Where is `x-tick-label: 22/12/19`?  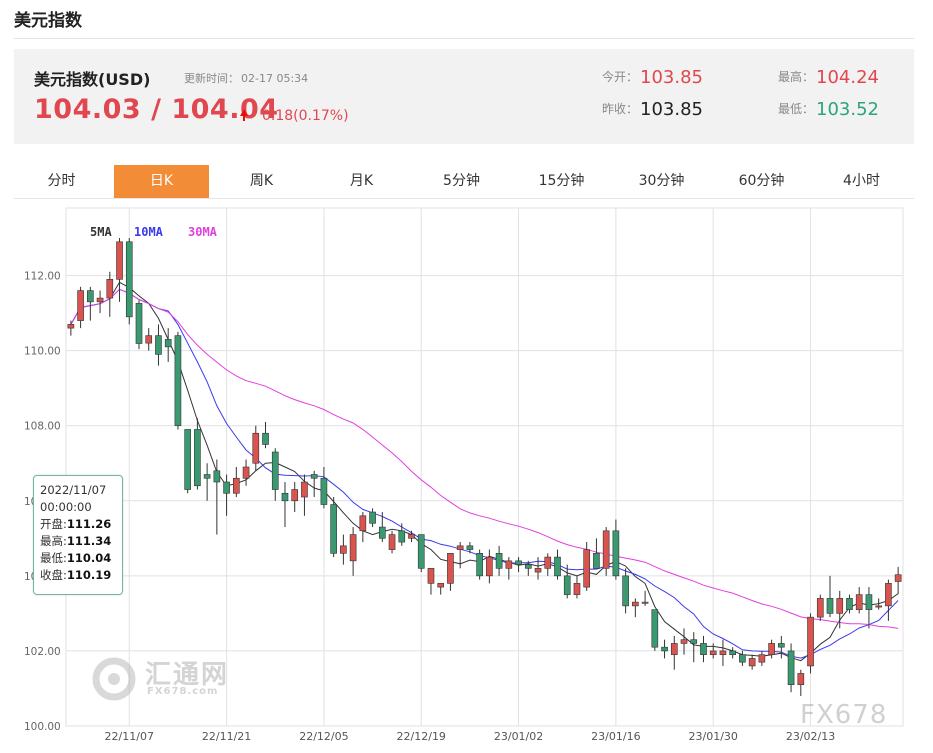
x-tick-label: 22/12/19 is located at coordinates (421, 736).